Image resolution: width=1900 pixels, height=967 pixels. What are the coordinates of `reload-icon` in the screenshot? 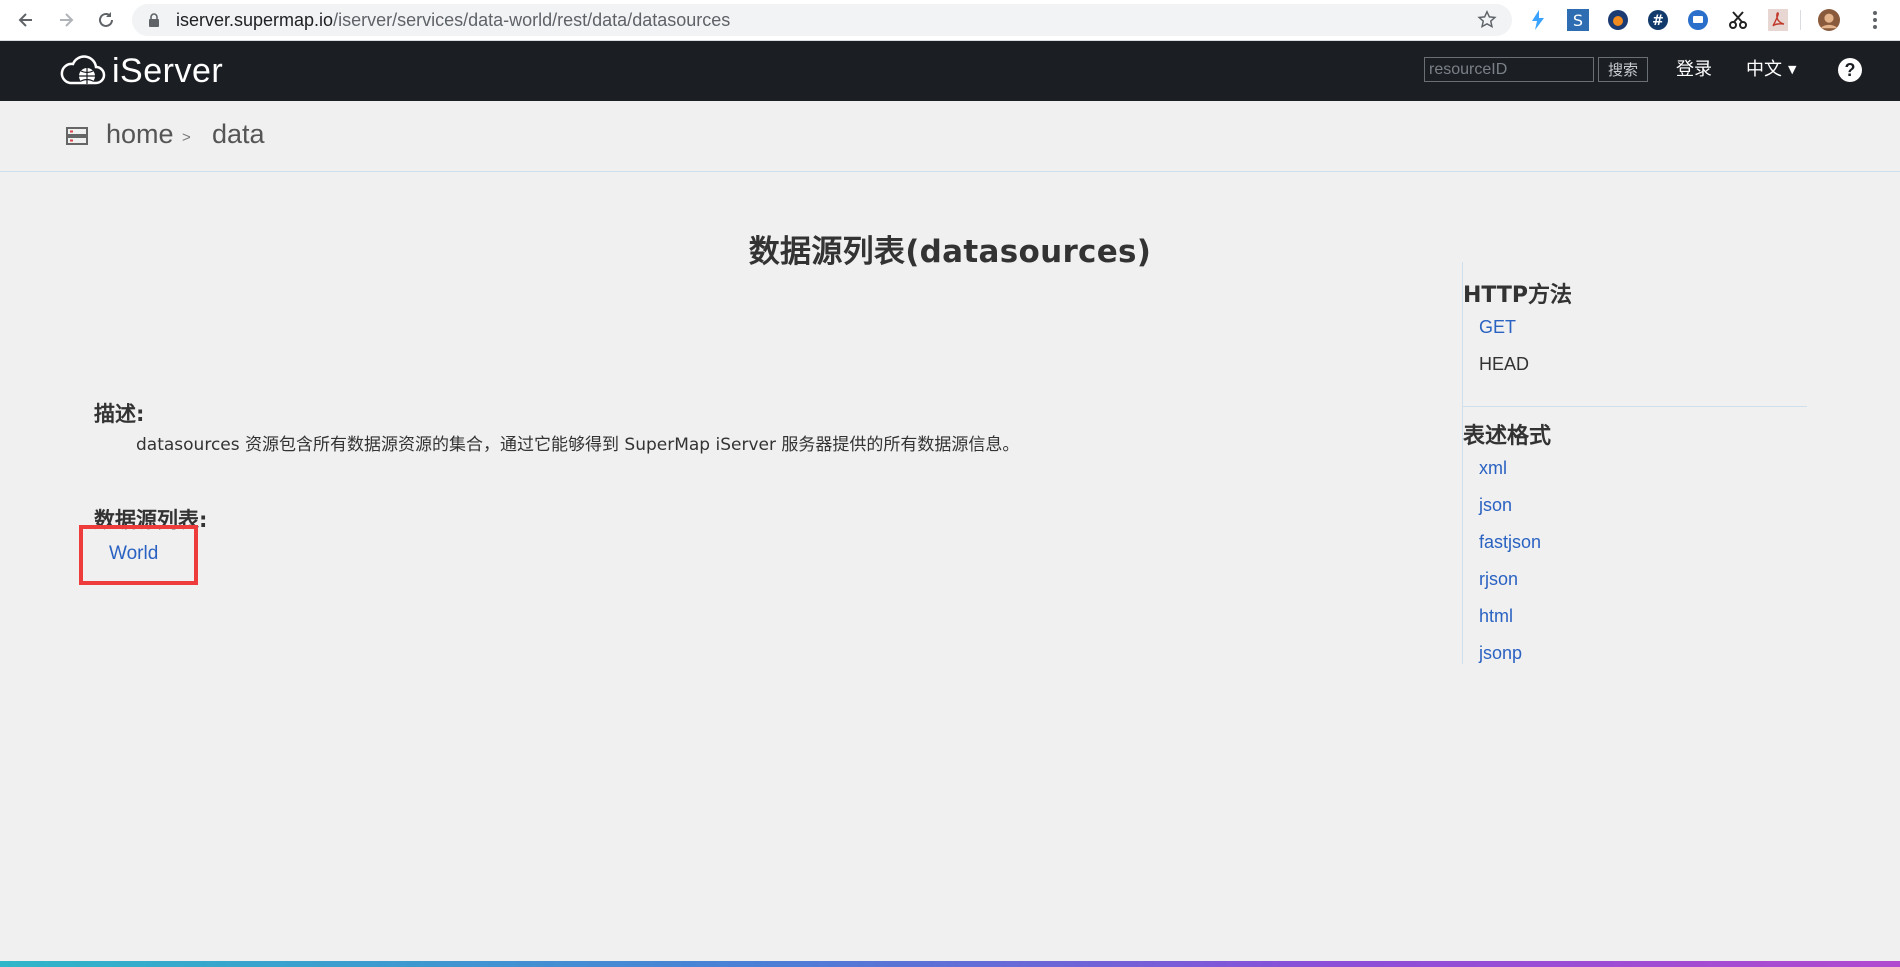 It's located at (106, 20).